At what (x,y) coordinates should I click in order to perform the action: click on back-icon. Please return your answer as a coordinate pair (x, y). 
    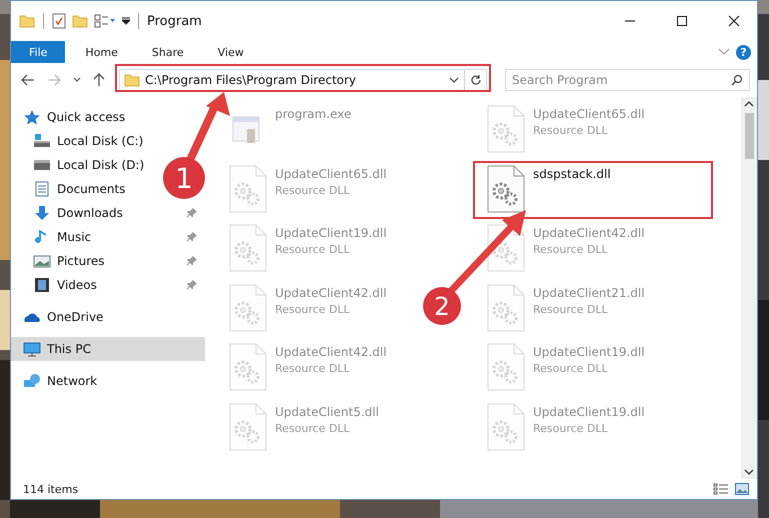
    Looking at the image, I should click on (28, 80).